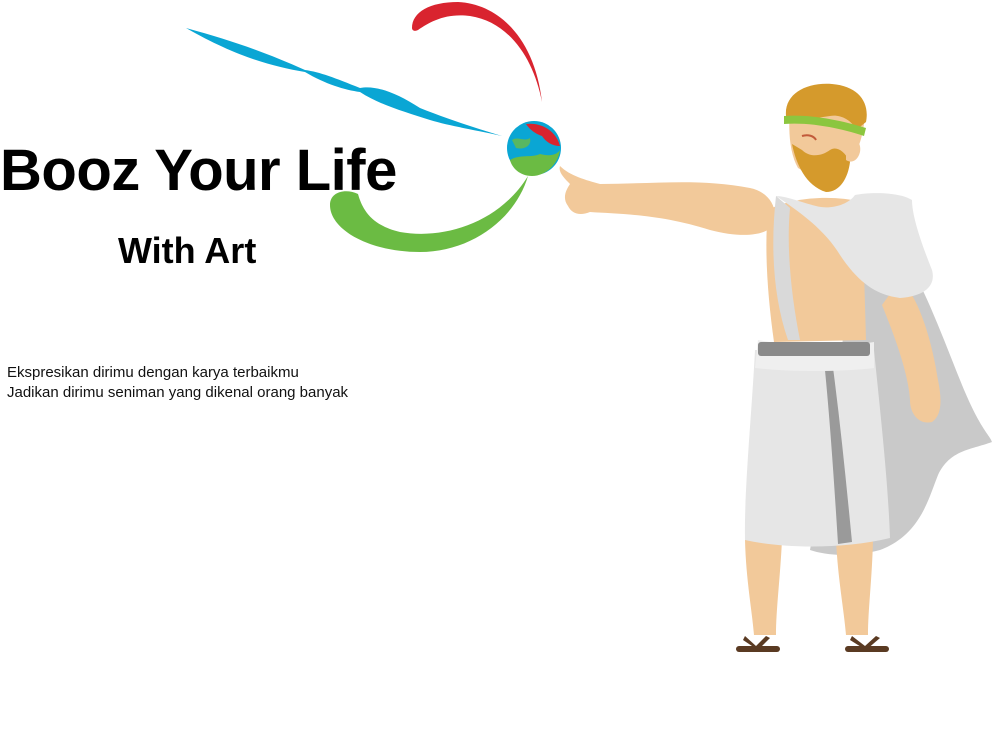  Describe the element at coordinates (344, 82) in the screenshot. I see `blue-swoosh` at that location.